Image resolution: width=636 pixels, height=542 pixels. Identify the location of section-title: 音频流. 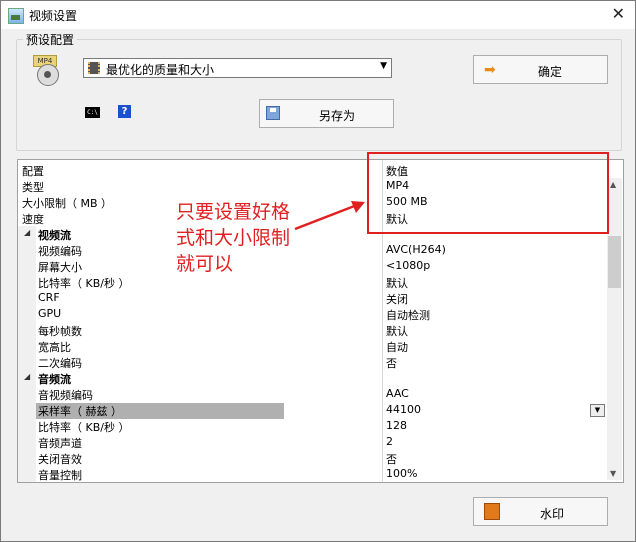
(54, 379).